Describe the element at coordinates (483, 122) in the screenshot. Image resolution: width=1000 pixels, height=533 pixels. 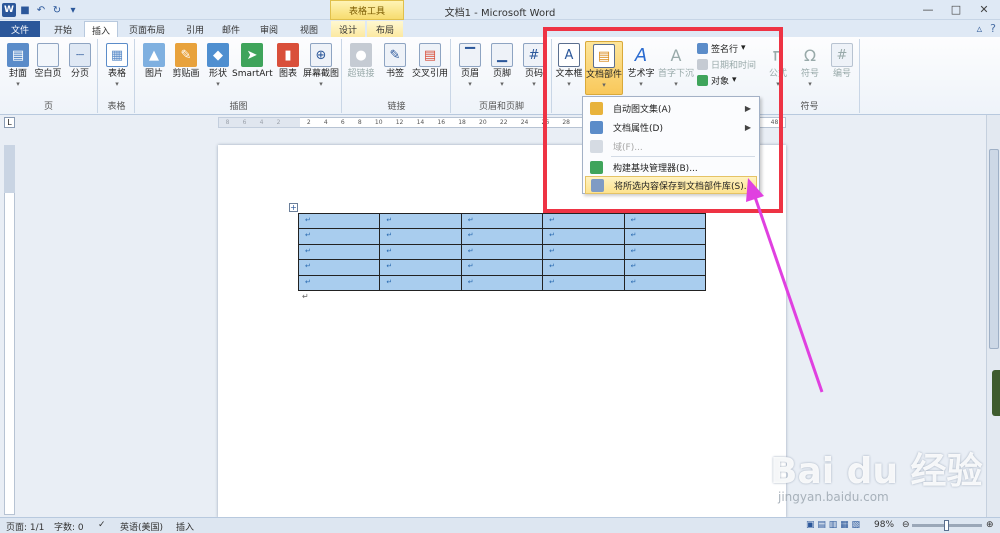
I see `ruler-tick: 20` at that location.